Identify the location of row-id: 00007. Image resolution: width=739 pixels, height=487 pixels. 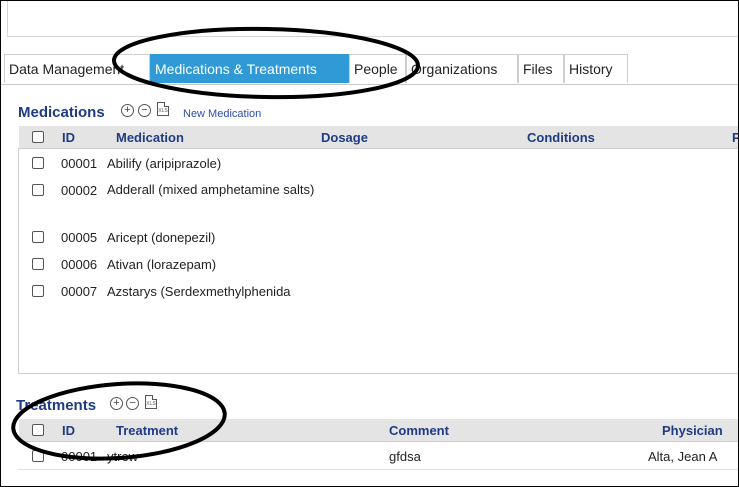
(79, 291).